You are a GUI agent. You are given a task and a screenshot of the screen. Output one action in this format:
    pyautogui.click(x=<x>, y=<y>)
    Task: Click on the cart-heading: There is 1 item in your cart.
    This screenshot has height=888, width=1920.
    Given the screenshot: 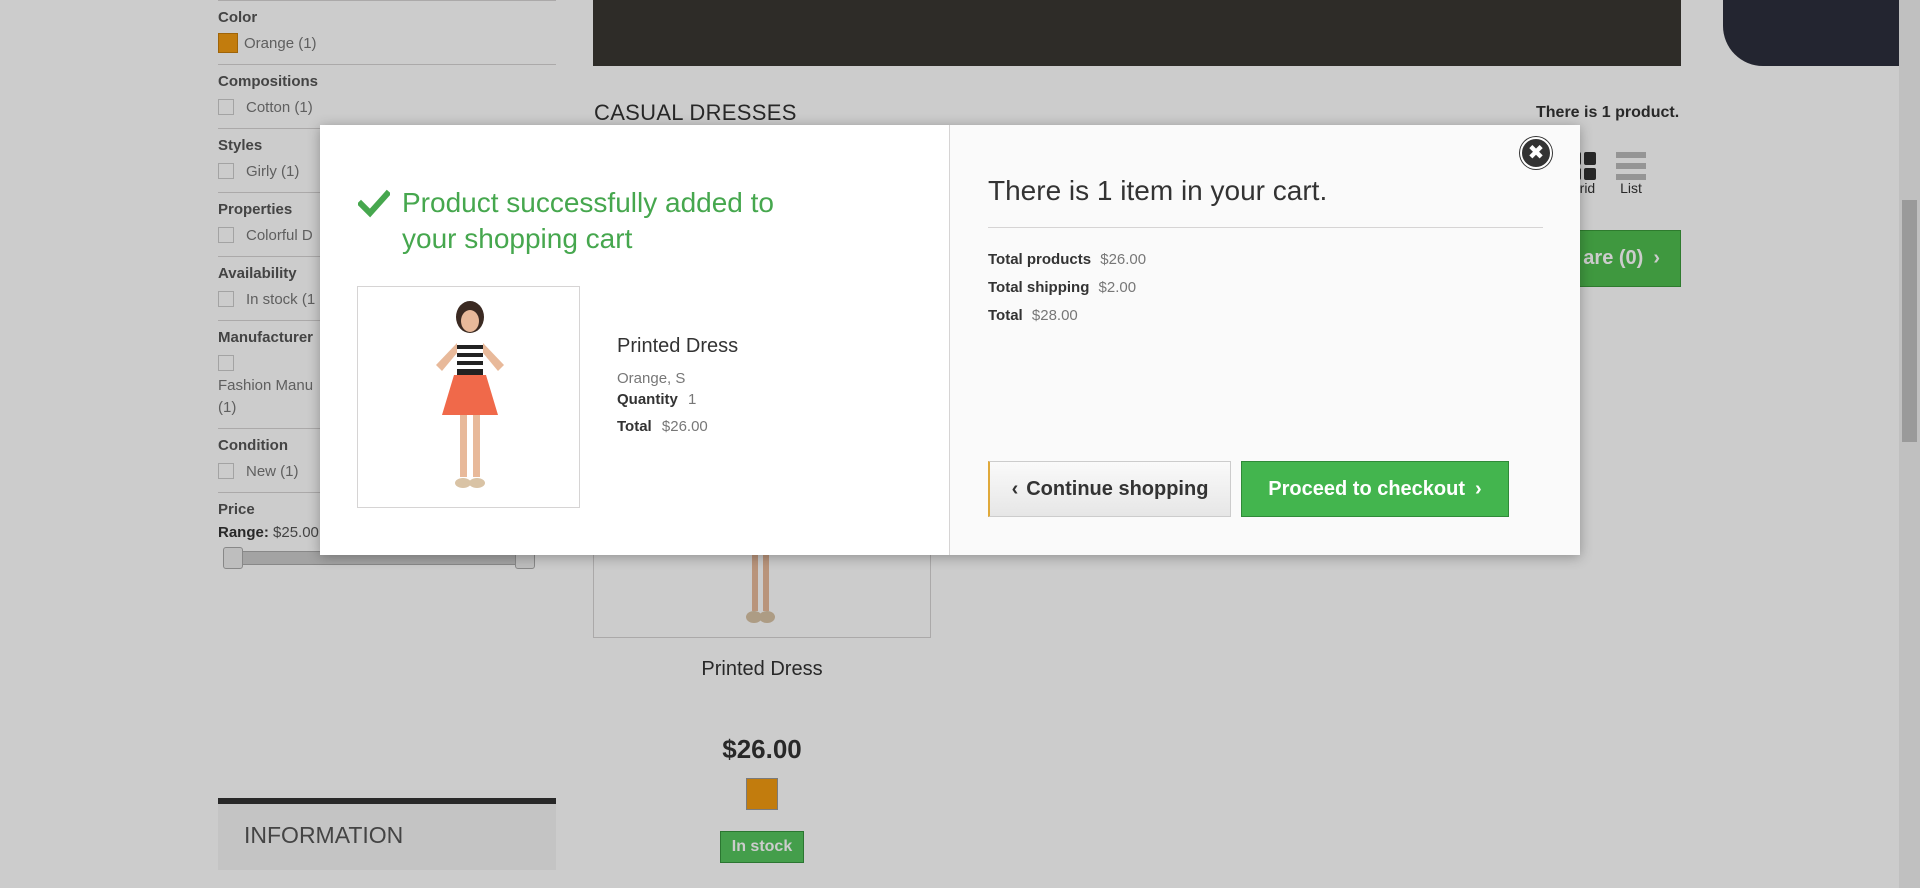 What is the action you would take?
    pyautogui.click(x=1158, y=190)
    